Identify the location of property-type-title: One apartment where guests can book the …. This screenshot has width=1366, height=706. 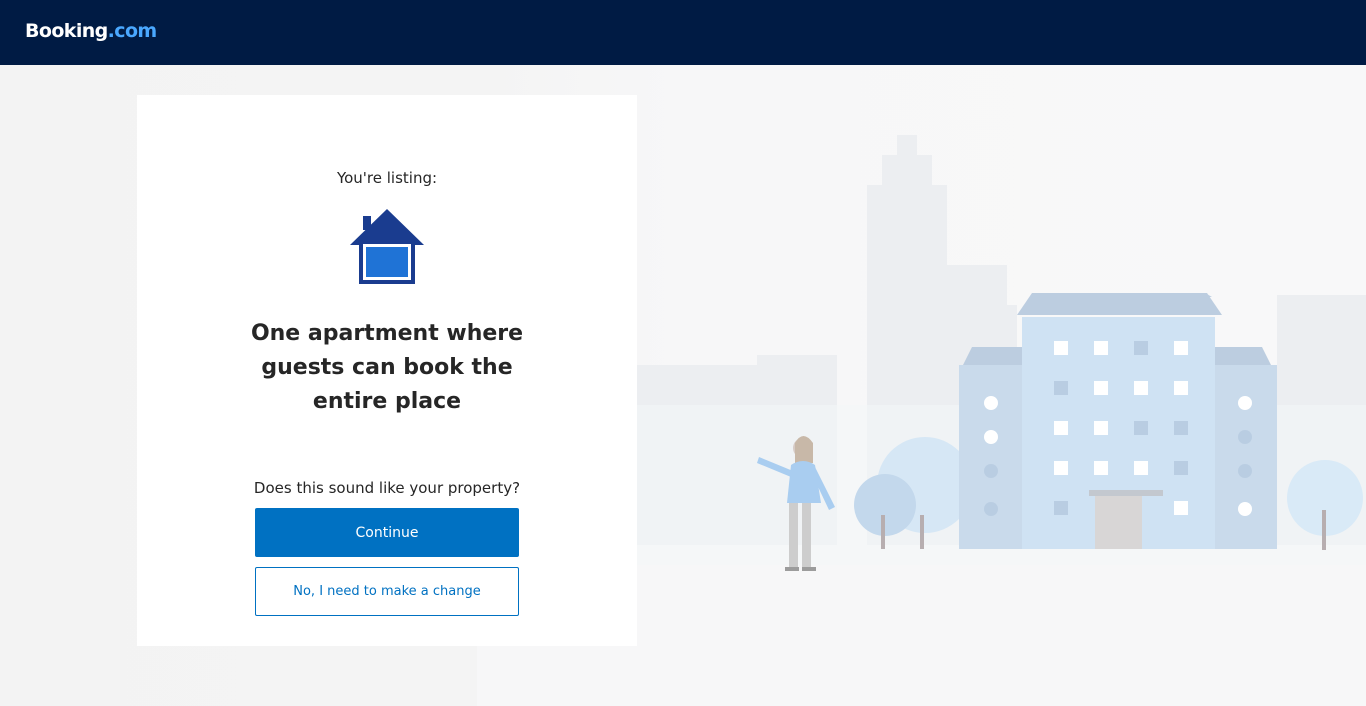
(387, 367).